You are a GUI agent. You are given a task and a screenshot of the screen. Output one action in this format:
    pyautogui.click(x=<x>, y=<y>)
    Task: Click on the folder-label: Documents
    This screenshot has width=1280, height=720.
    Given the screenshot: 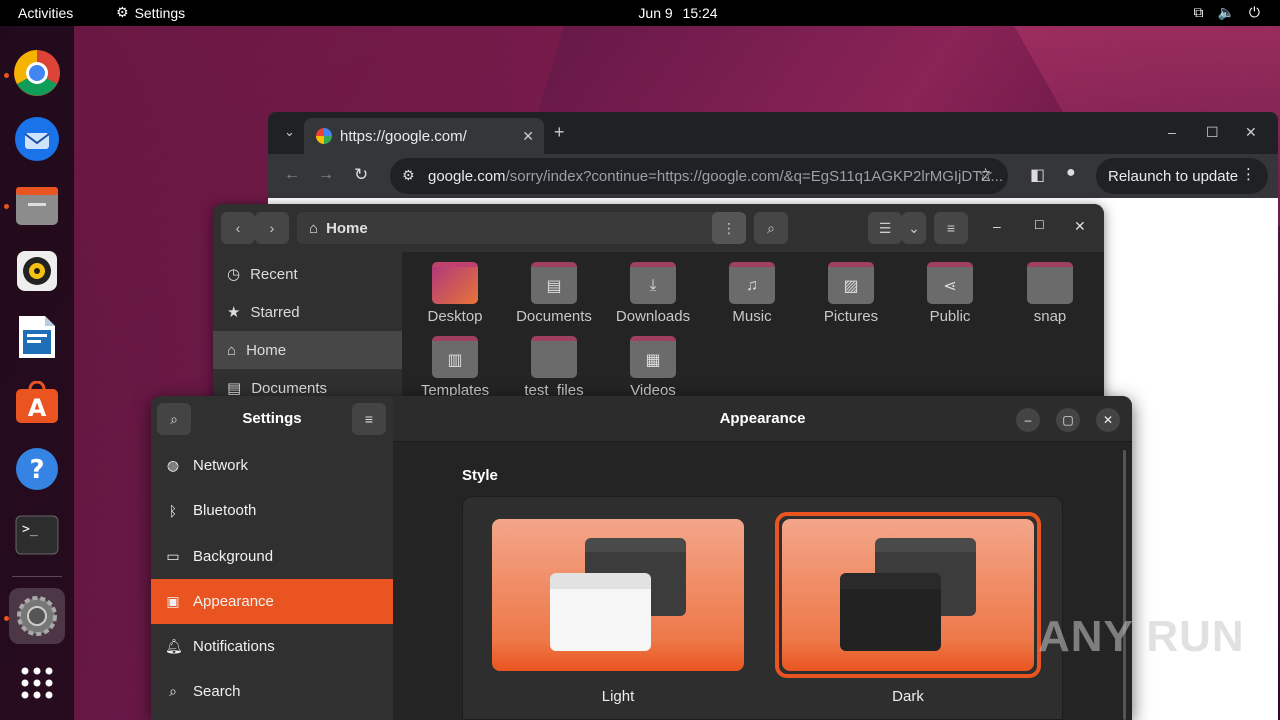 What is the action you would take?
    pyautogui.click(x=554, y=316)
    